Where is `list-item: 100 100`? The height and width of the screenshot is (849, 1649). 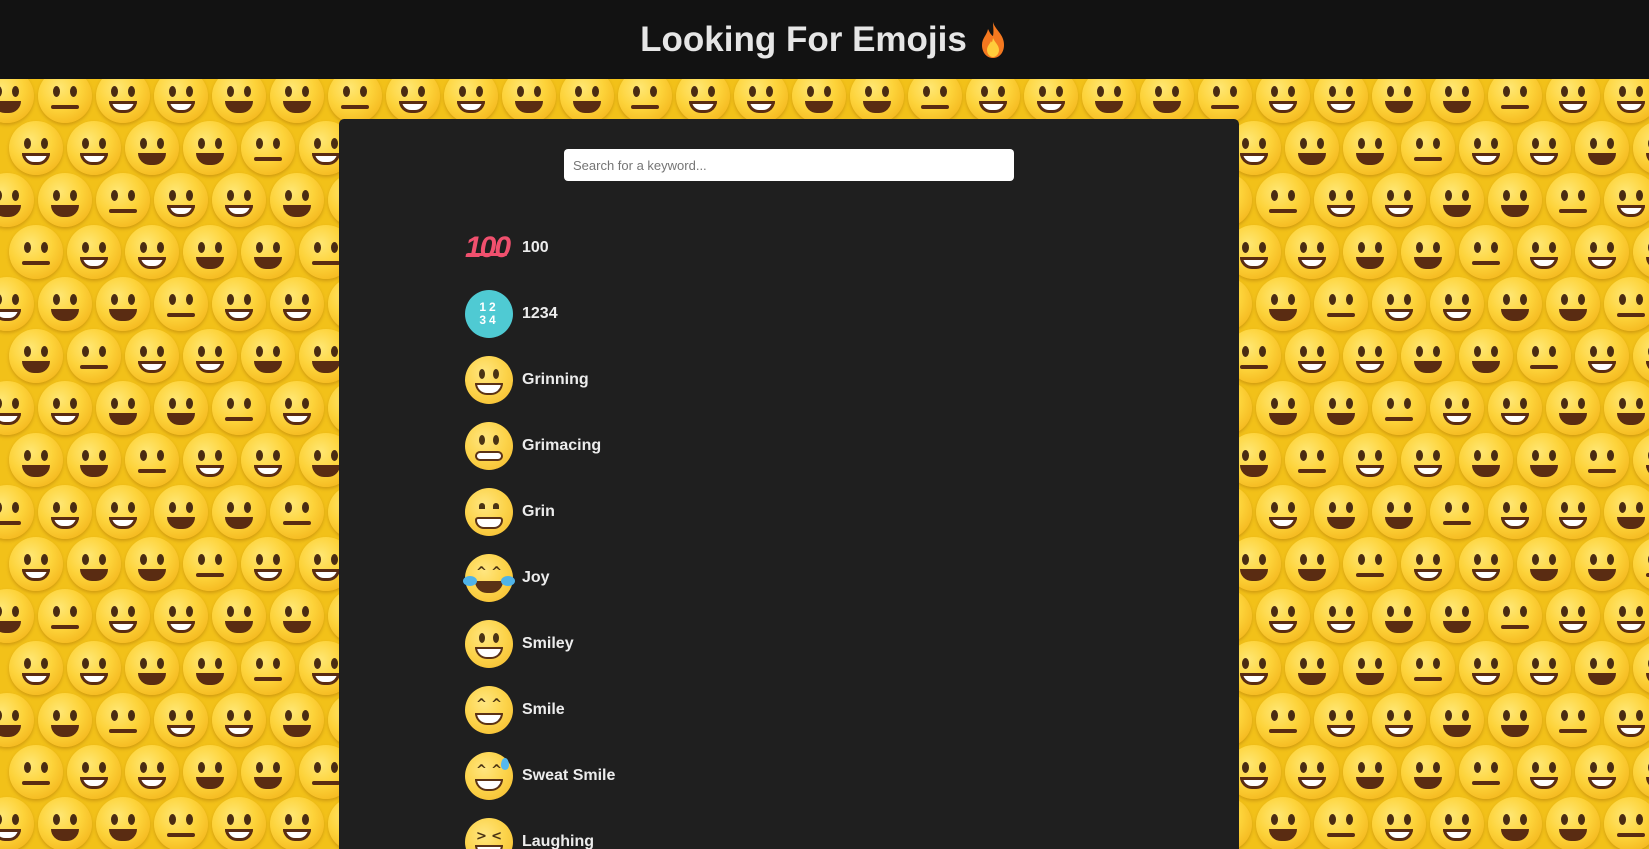
list-item: 100 100 is located at coordinates (540, 248).